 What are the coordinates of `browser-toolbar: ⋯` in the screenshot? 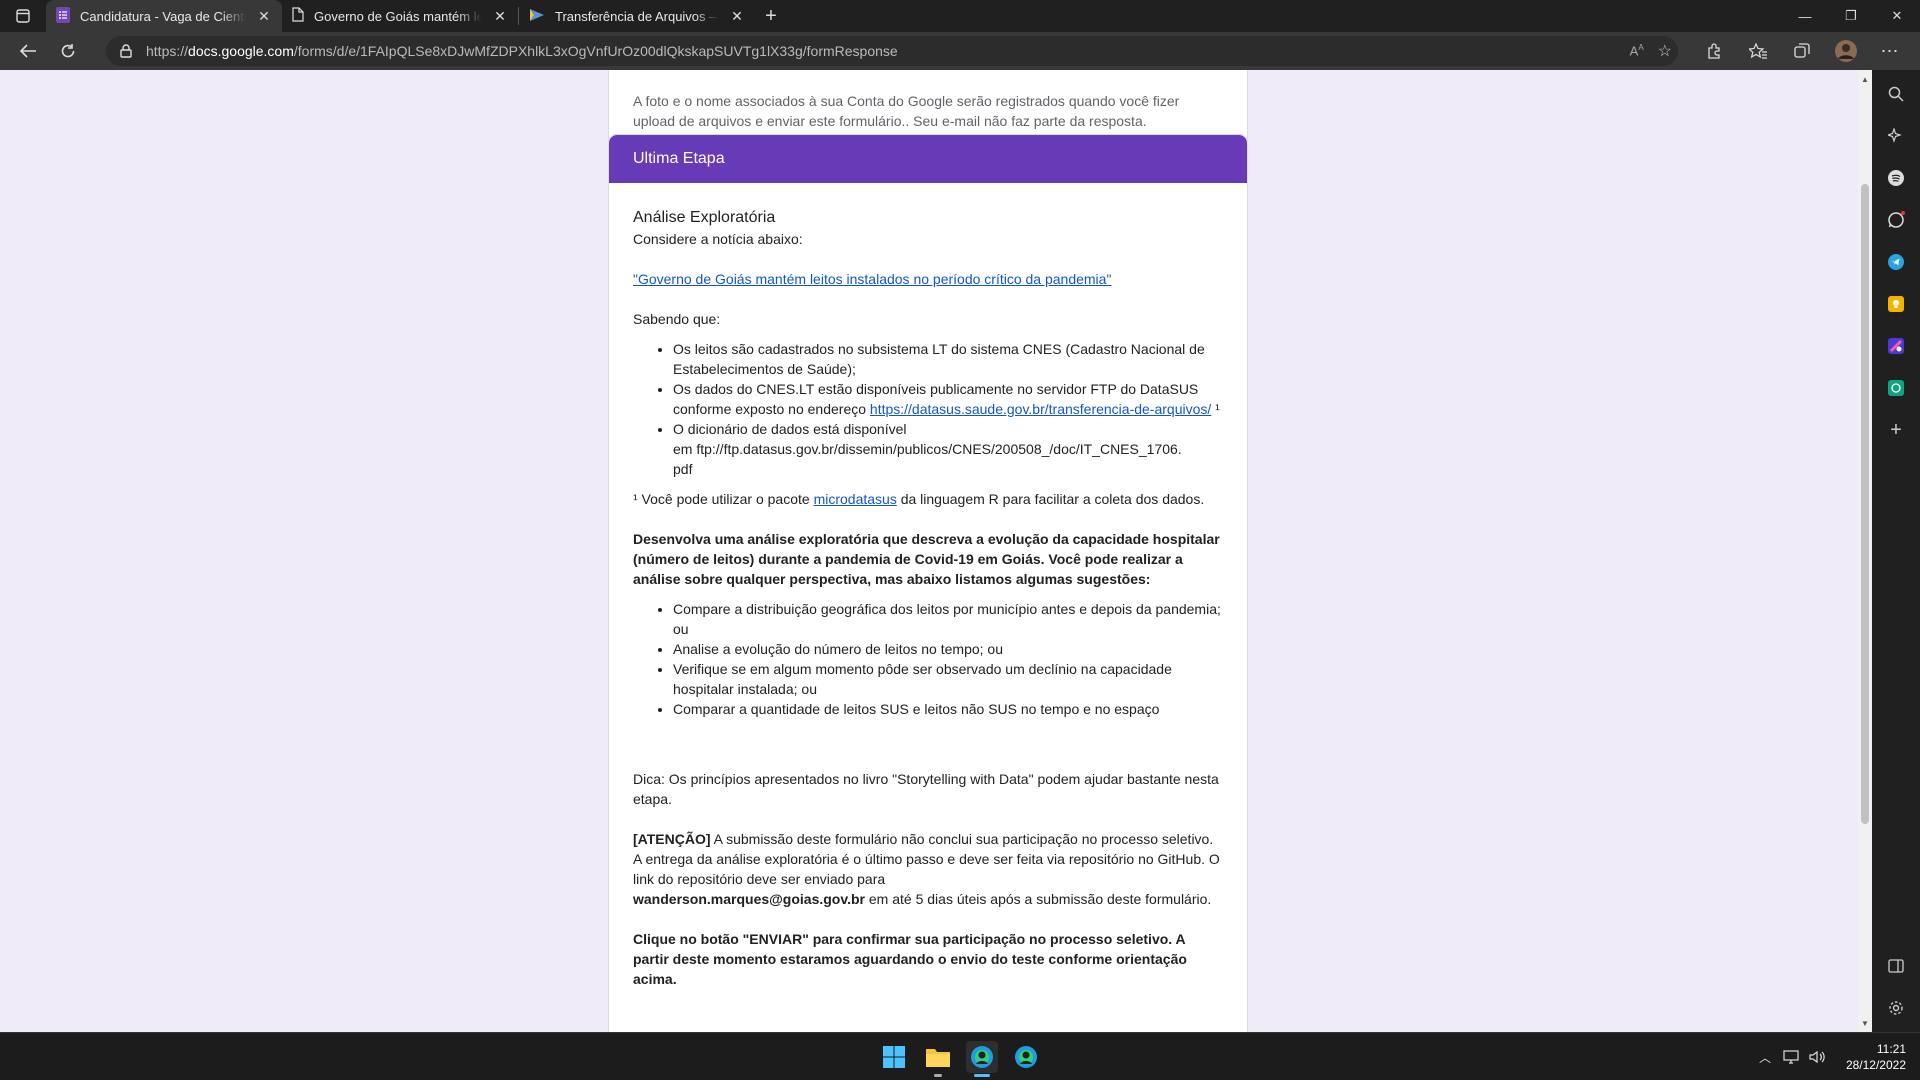 It's located at (1802, 51).